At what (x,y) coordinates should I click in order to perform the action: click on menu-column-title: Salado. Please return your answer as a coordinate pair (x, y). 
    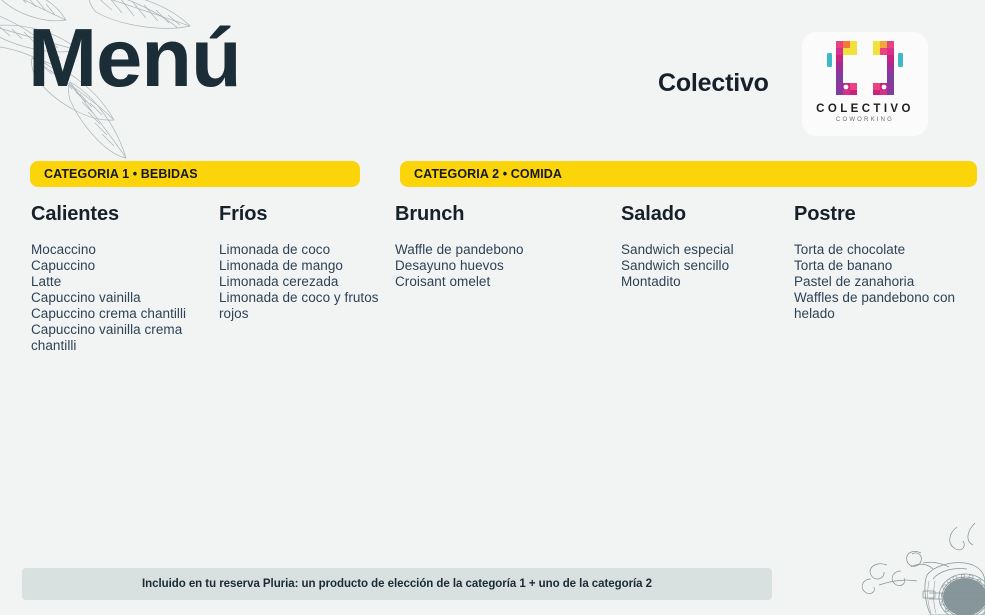
    Looking at the image, I should click on (653, 214).